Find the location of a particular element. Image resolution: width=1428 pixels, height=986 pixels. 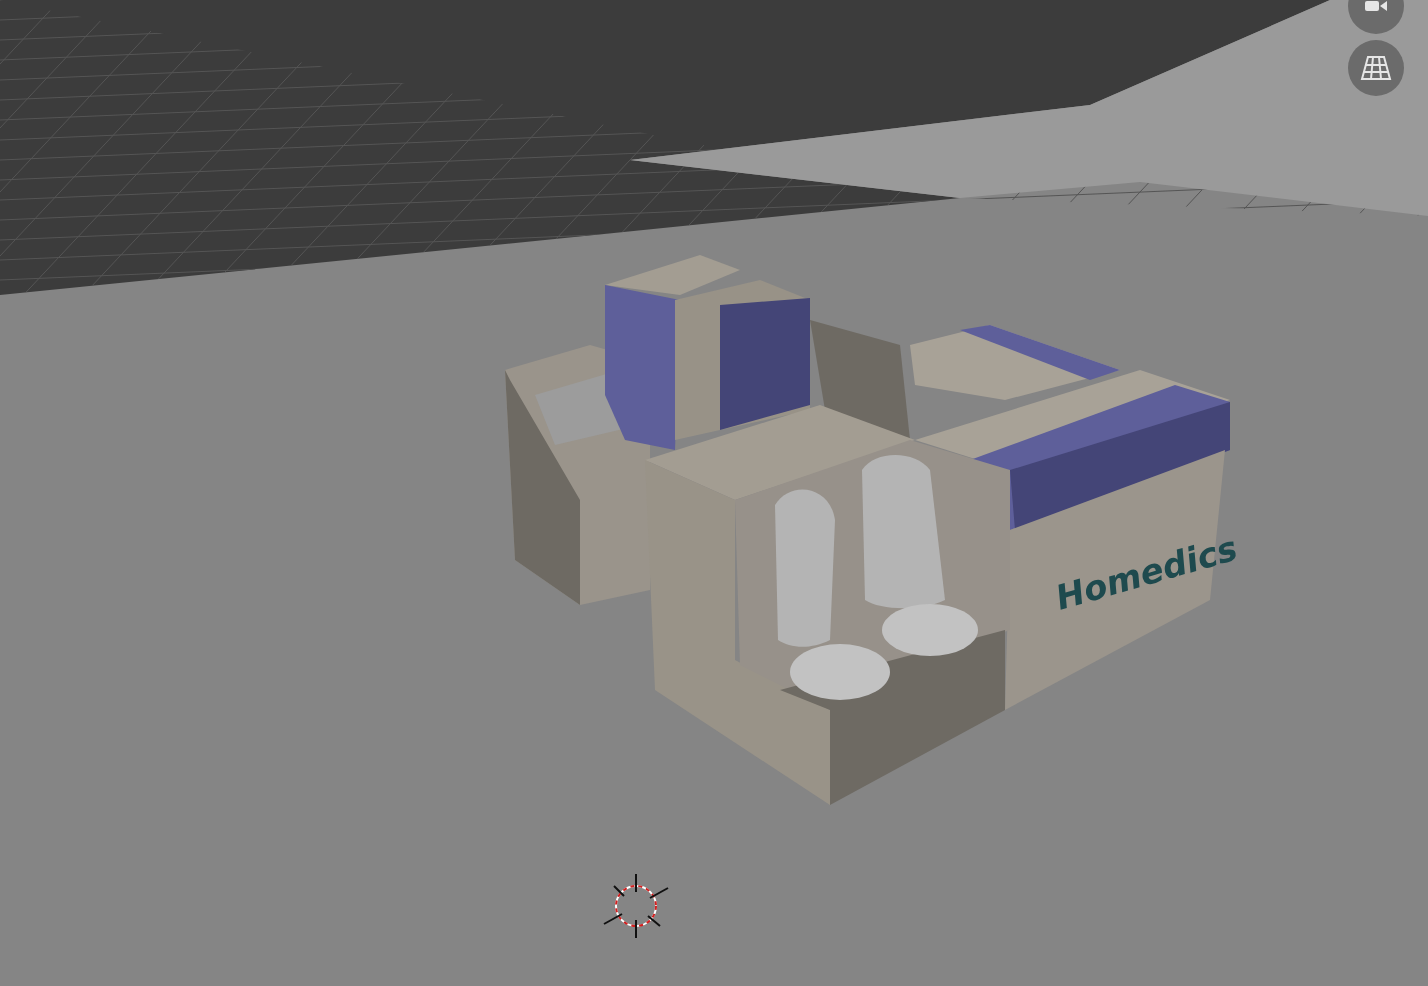

3d-cursor-icon is located at coordinates (636, 906).